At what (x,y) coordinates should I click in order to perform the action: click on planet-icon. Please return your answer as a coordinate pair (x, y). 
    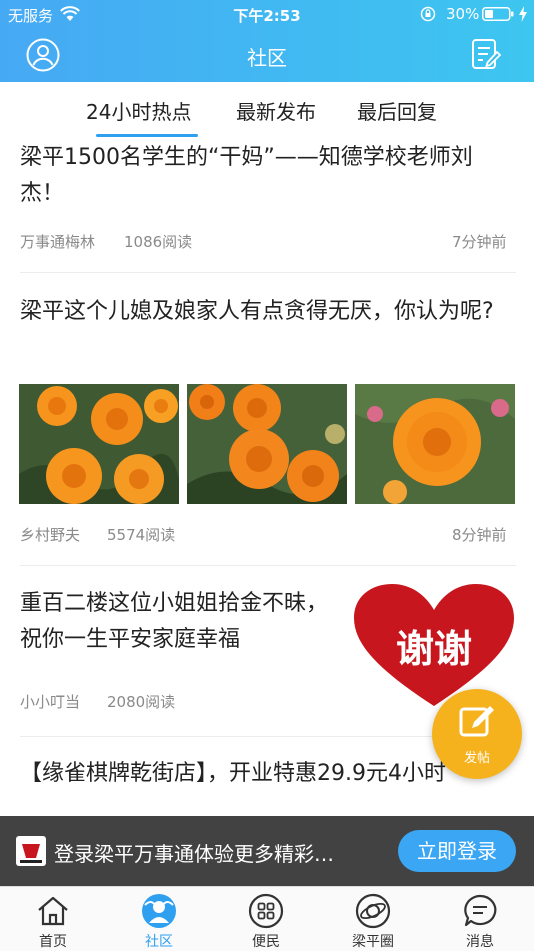
    Looking at the image, I should click on (373, 911).